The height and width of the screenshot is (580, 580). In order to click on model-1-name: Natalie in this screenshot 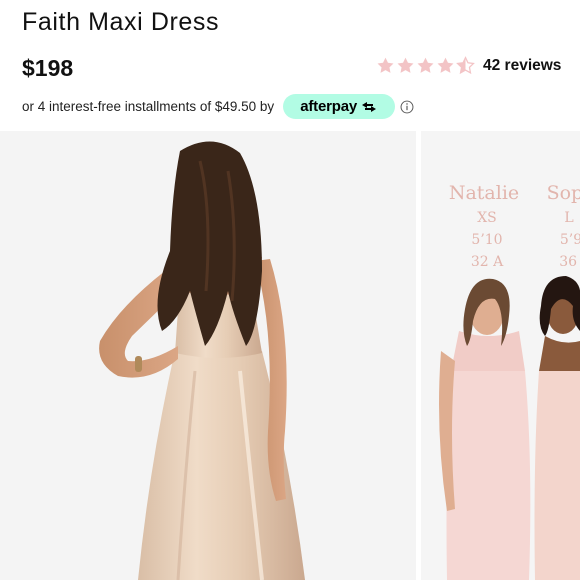, I will do `click(484, 193)`.